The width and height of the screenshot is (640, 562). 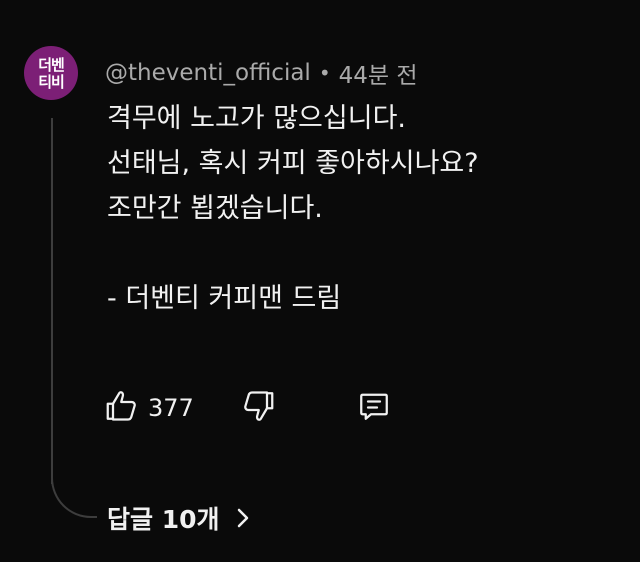 I want to click on comment-actions: 377, so click(x=360, y=408).